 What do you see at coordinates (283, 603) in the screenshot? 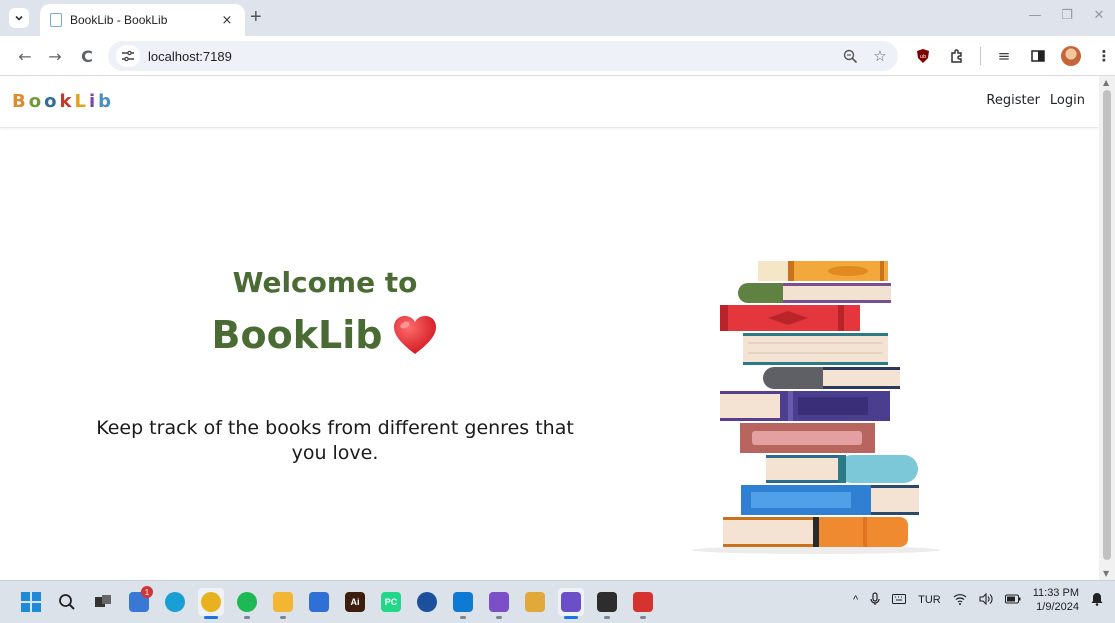
I see `taskbar-app-file-explorer` at bounding box center [283, 603].